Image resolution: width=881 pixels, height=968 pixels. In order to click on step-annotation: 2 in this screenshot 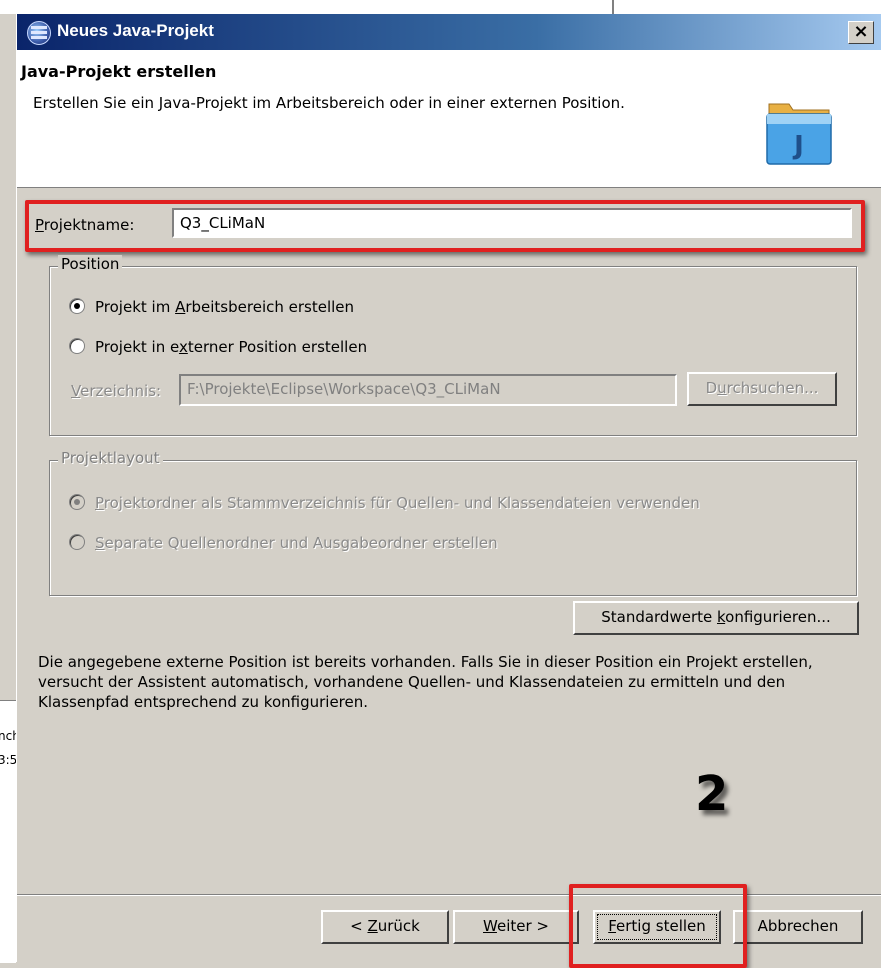, I will do `click(712, 794)`.